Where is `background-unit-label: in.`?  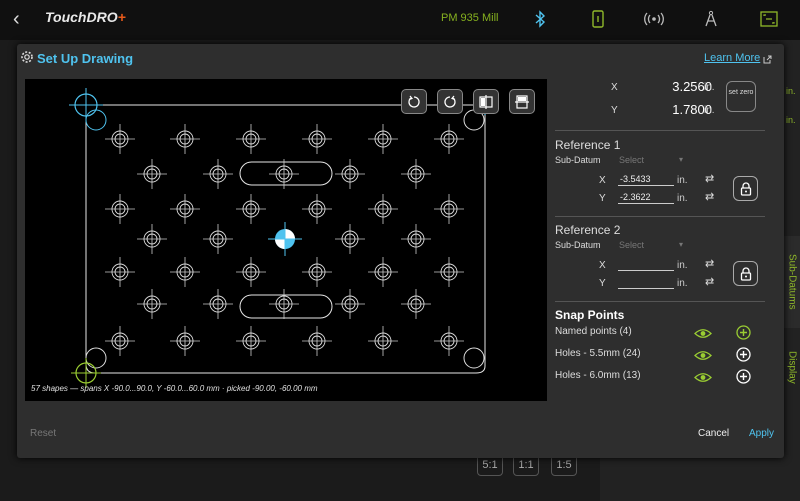 background-unit-label: in. is located at coordinates (791, 120).